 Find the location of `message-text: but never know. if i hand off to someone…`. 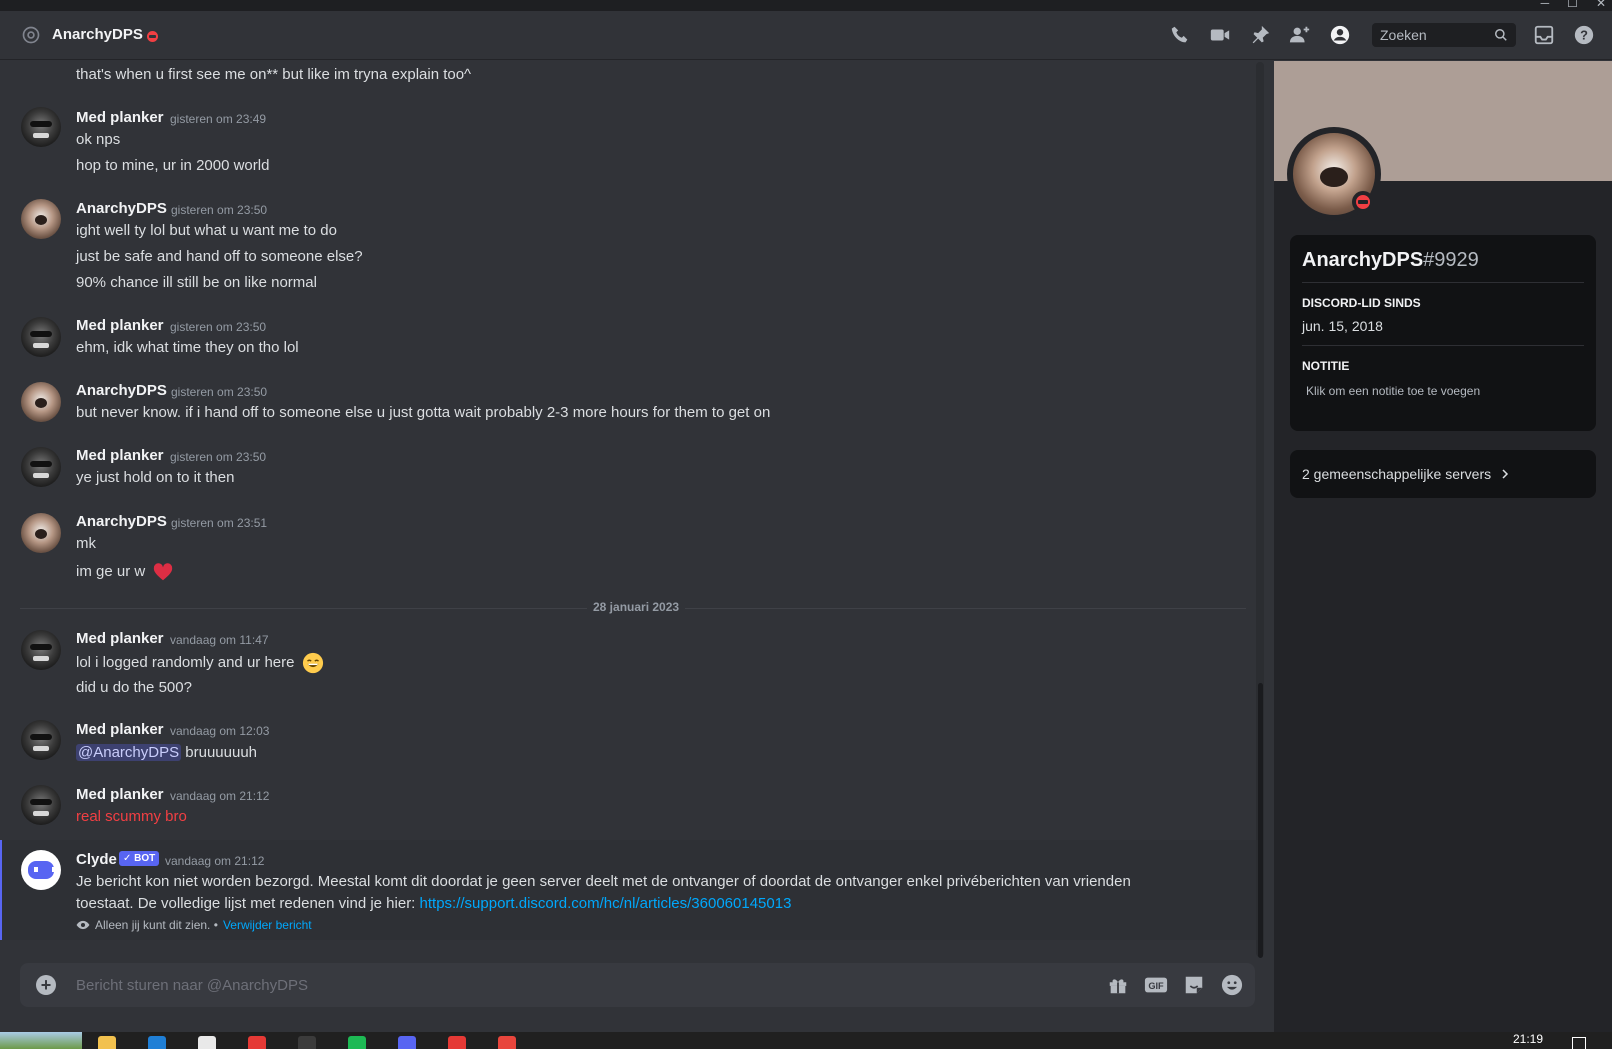

message-text: but never know. if i hand off to someone… is located at coordinates (423, 412).